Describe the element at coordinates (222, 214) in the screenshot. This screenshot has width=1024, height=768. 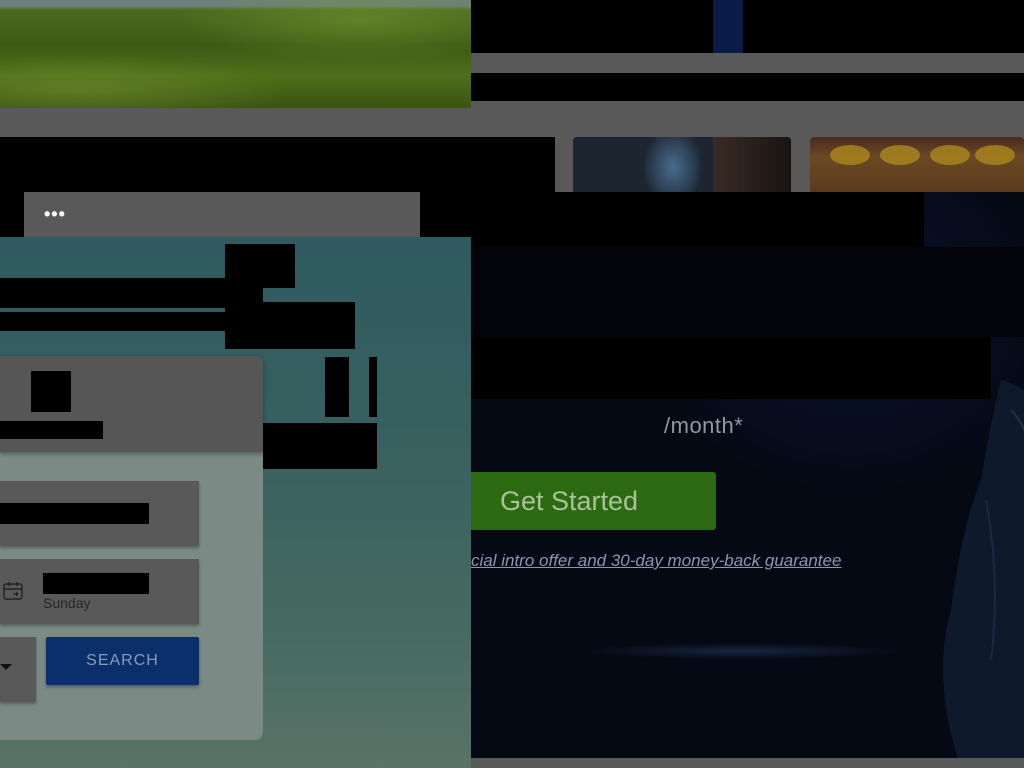
I see `search-input` at that location.